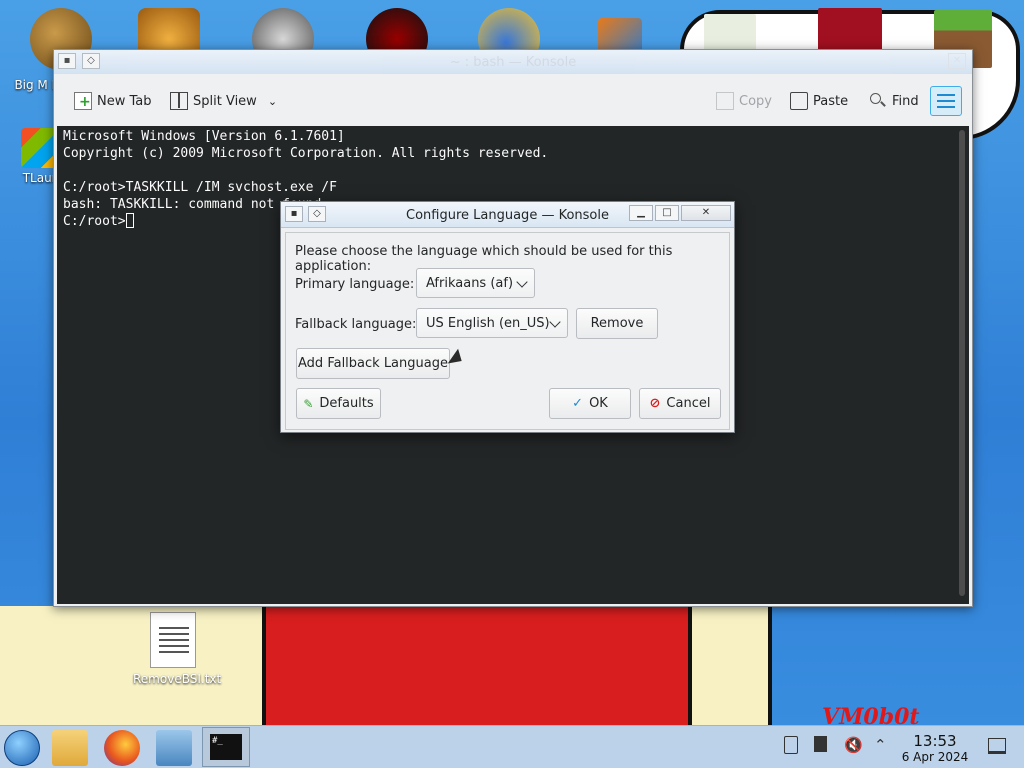 The height and width of the screenshot is (768, 1024). What do you see at coordinates (946, 101) in the screenshot?
I see `hamburger-menu-icon` at bounding box center [946, 101].